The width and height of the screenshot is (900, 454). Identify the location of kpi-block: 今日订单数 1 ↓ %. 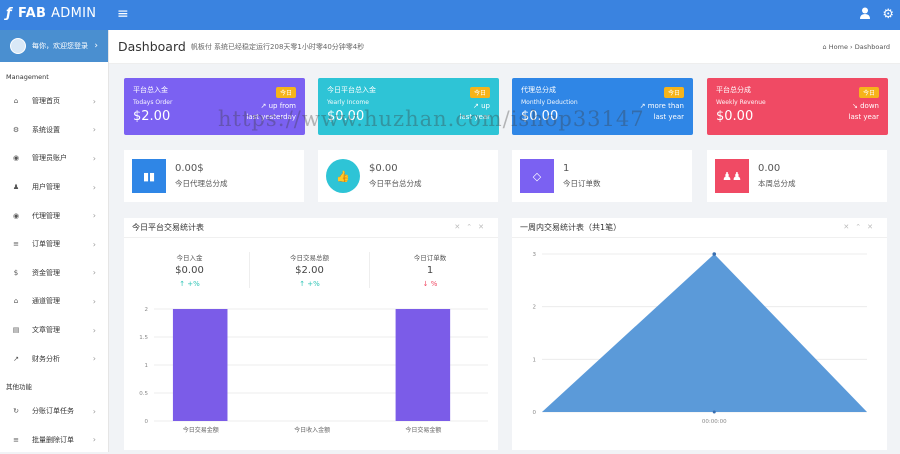
(430, 270).